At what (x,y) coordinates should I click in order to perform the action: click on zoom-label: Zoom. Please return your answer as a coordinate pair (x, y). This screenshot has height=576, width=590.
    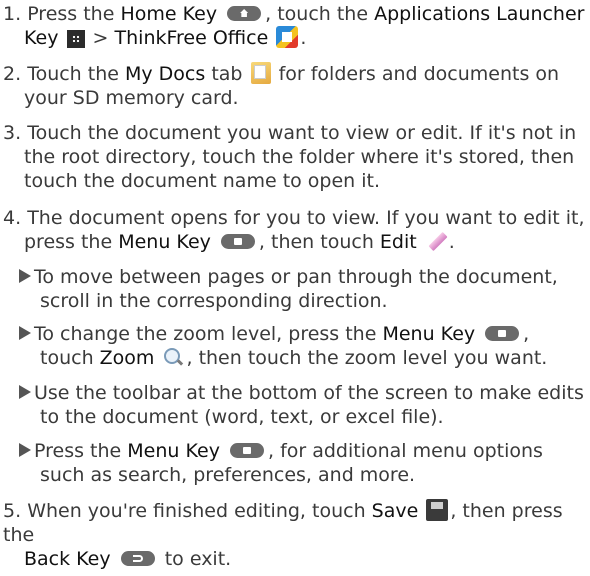
    Looking at the image, I should click on (127, 358).